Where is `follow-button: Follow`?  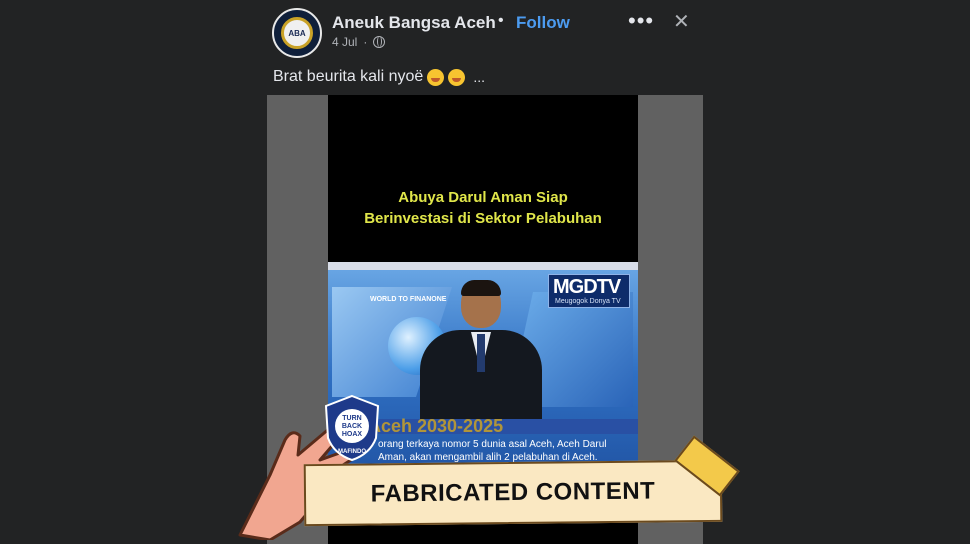 follow-button: Follow is located at coordinates (543, 23).